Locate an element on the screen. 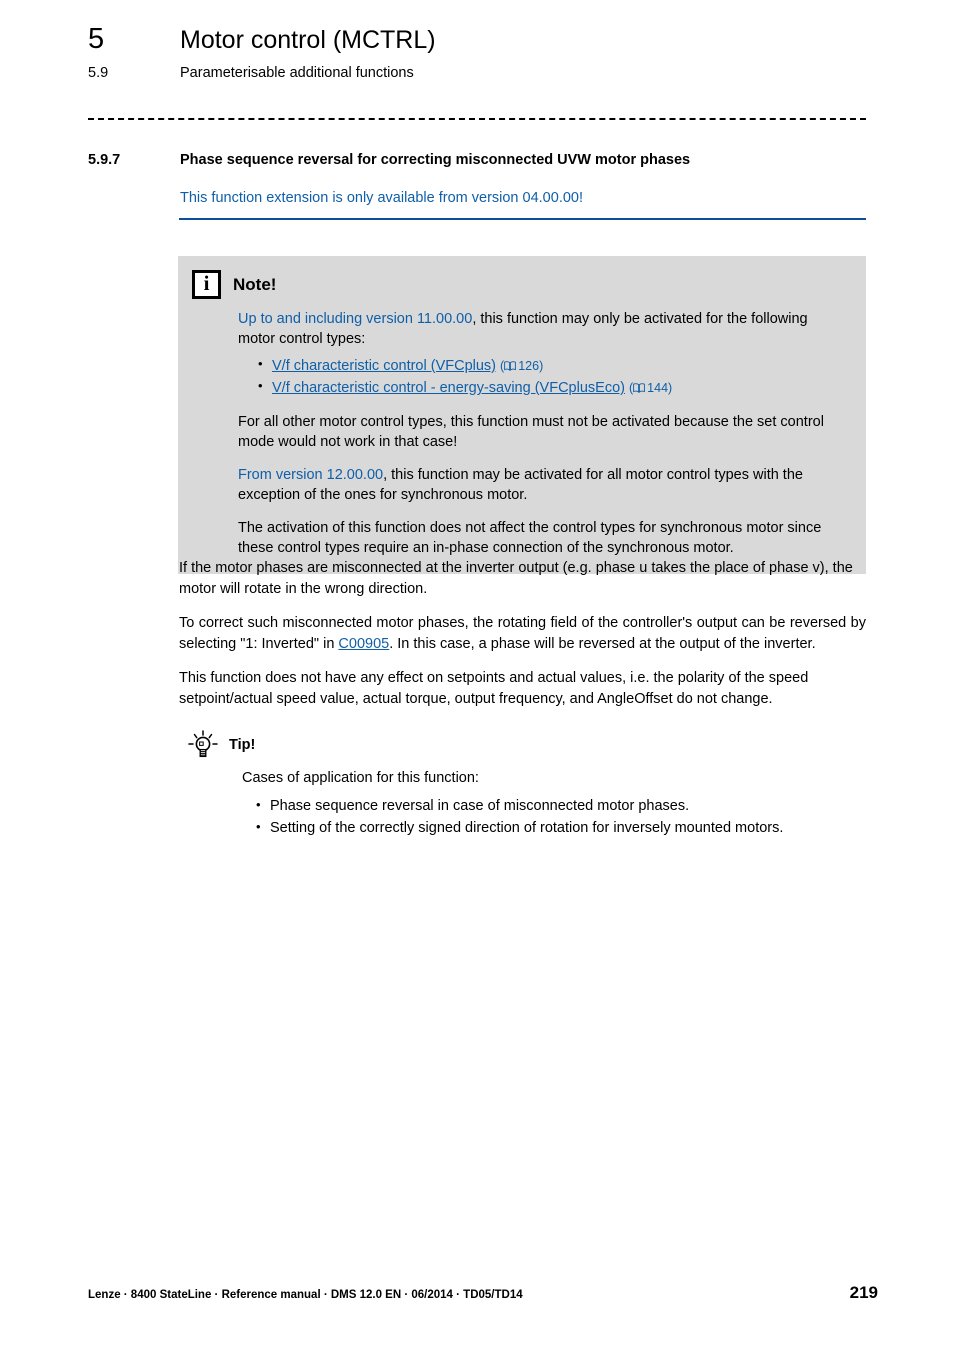 The height and width of the screenshot is (1350, 954). lightbulb-icon is located at coordinates (203, 744).